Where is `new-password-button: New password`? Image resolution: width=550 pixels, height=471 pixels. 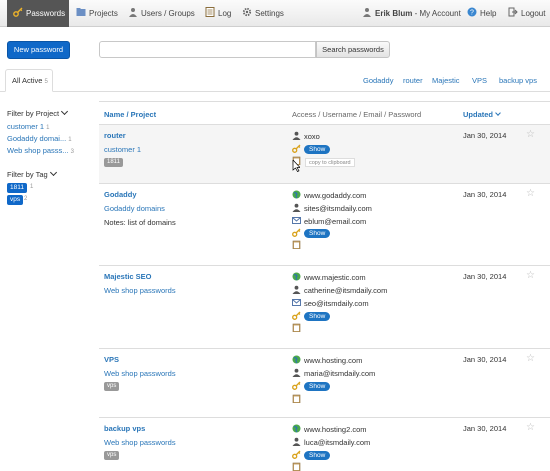 new-password-button: New password is located at coordinates (38, 50).